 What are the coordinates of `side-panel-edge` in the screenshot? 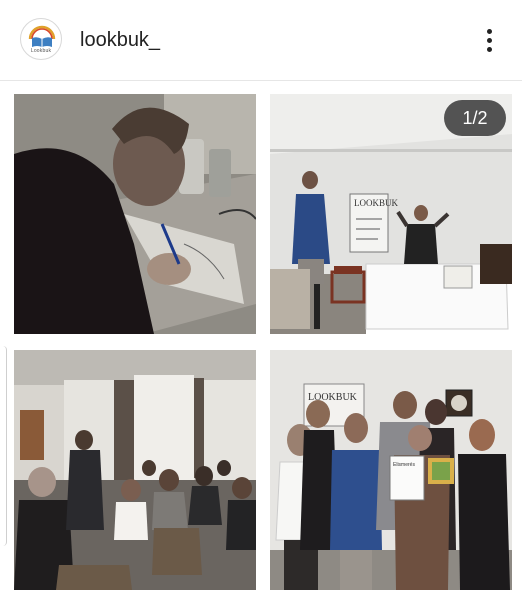 It's located at (3, 446).